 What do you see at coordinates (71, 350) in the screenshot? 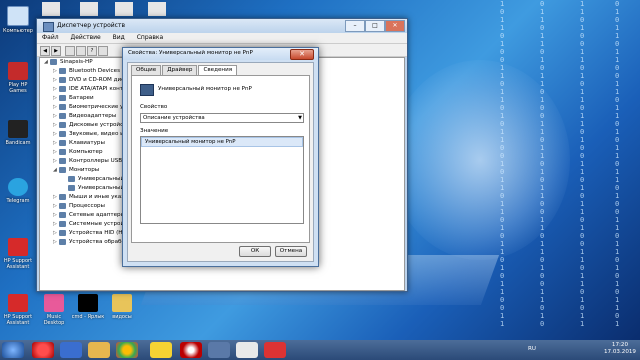
I see `ie-icon` at bounding box center [71, 350].